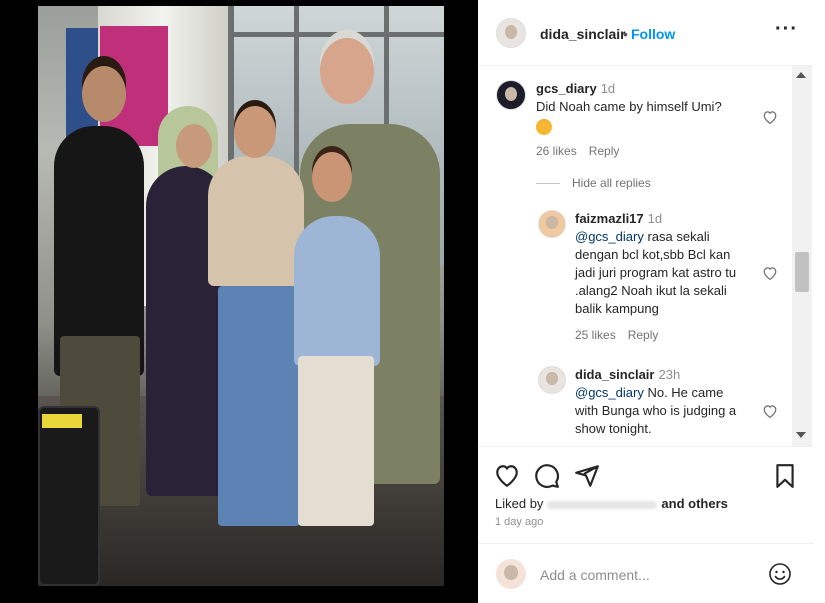 Image resolution: width=825 pixels, height=603 pixels. What do you see at coordinates (656, 272) in the screenshot?
I see `reply-text-line: jadi juri program kat astro tu` at bounding box center [656, 272].